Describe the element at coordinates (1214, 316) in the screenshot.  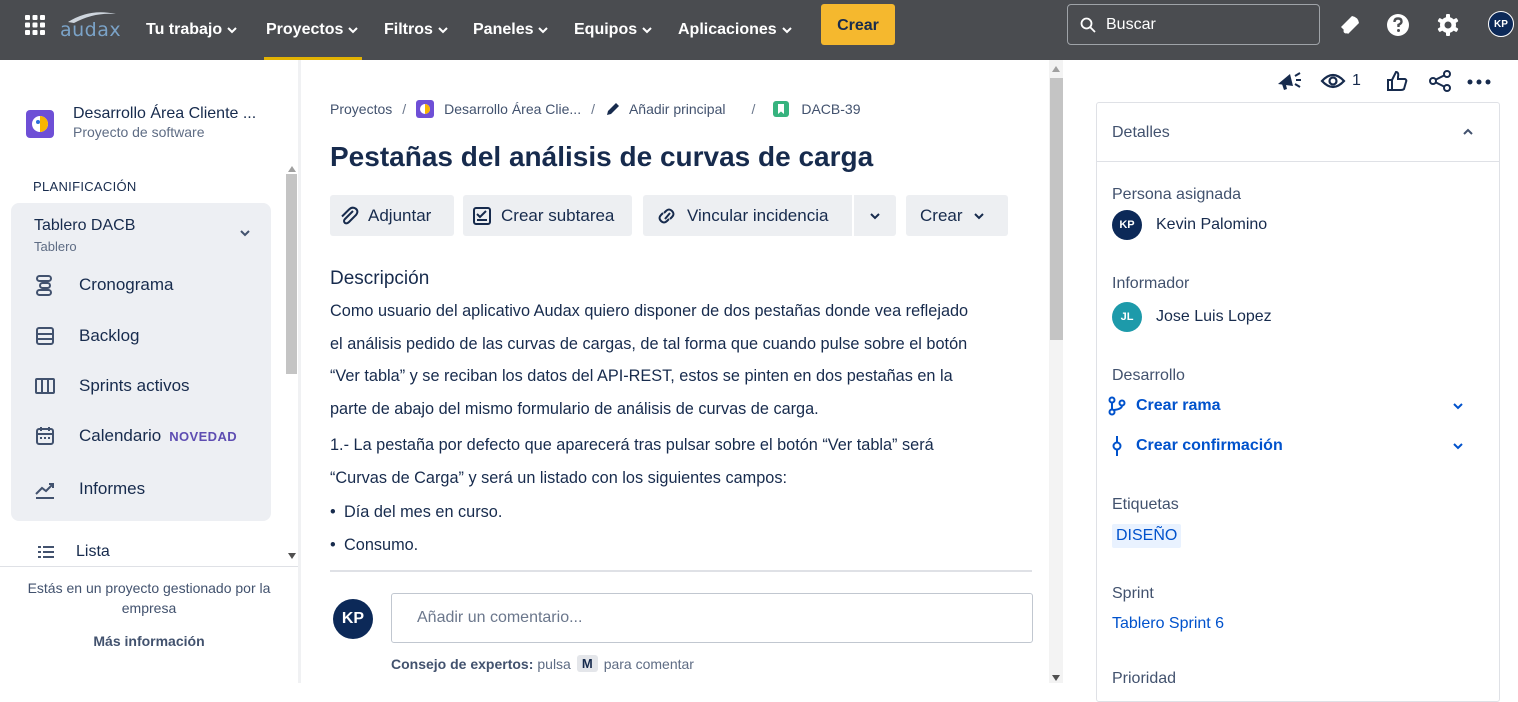
I see `reporter-name: Jose Luis Lopez` at that location.